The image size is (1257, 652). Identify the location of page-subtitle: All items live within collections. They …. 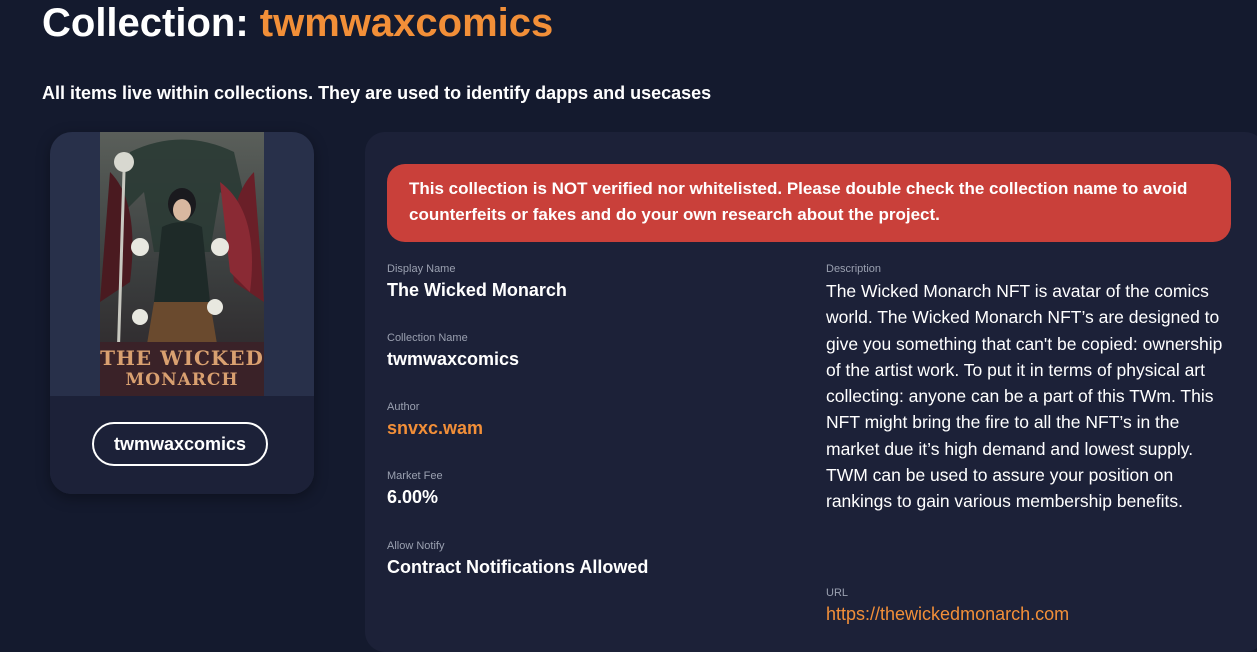
(377, 93).